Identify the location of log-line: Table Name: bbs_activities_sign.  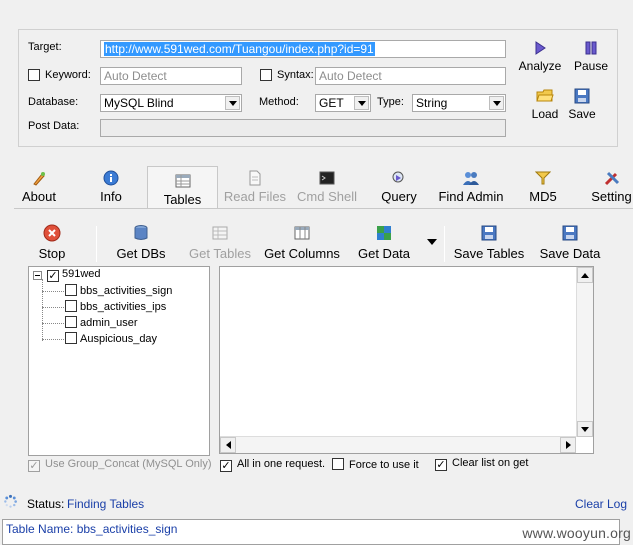
(92, 529).